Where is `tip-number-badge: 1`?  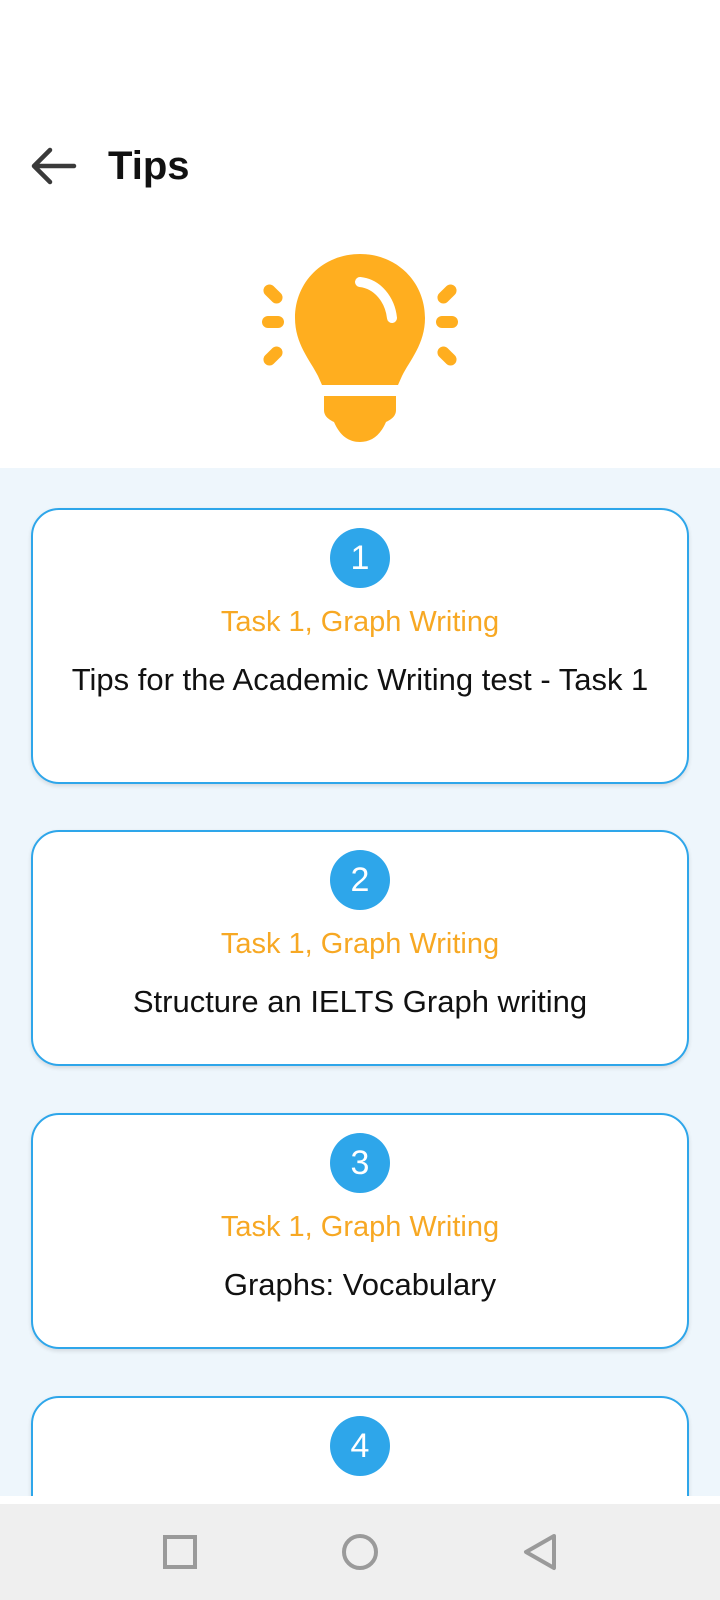 tip-number-badge: 1 is located at coordinates (360, 558).